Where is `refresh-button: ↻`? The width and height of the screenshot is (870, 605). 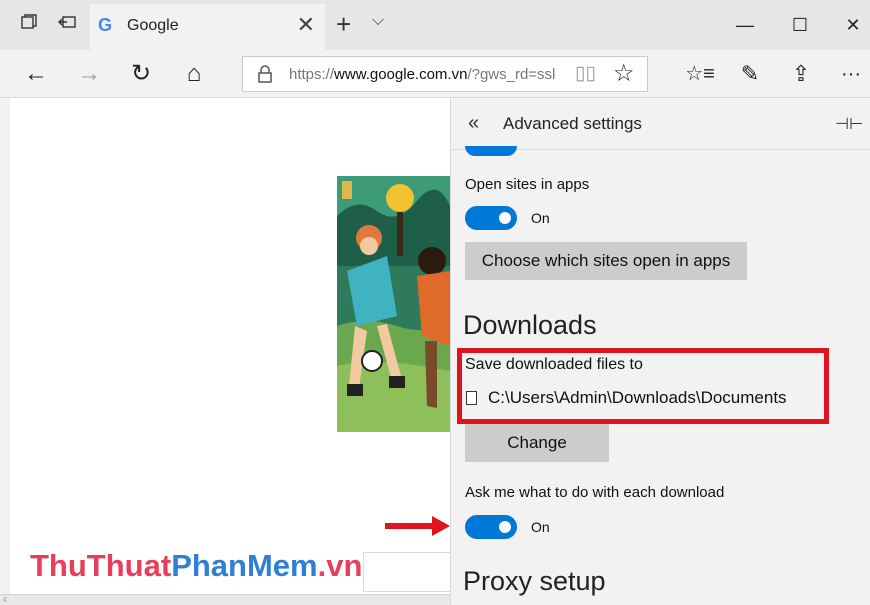 refresh-button: ↻ is located at coordinates (141, 74).